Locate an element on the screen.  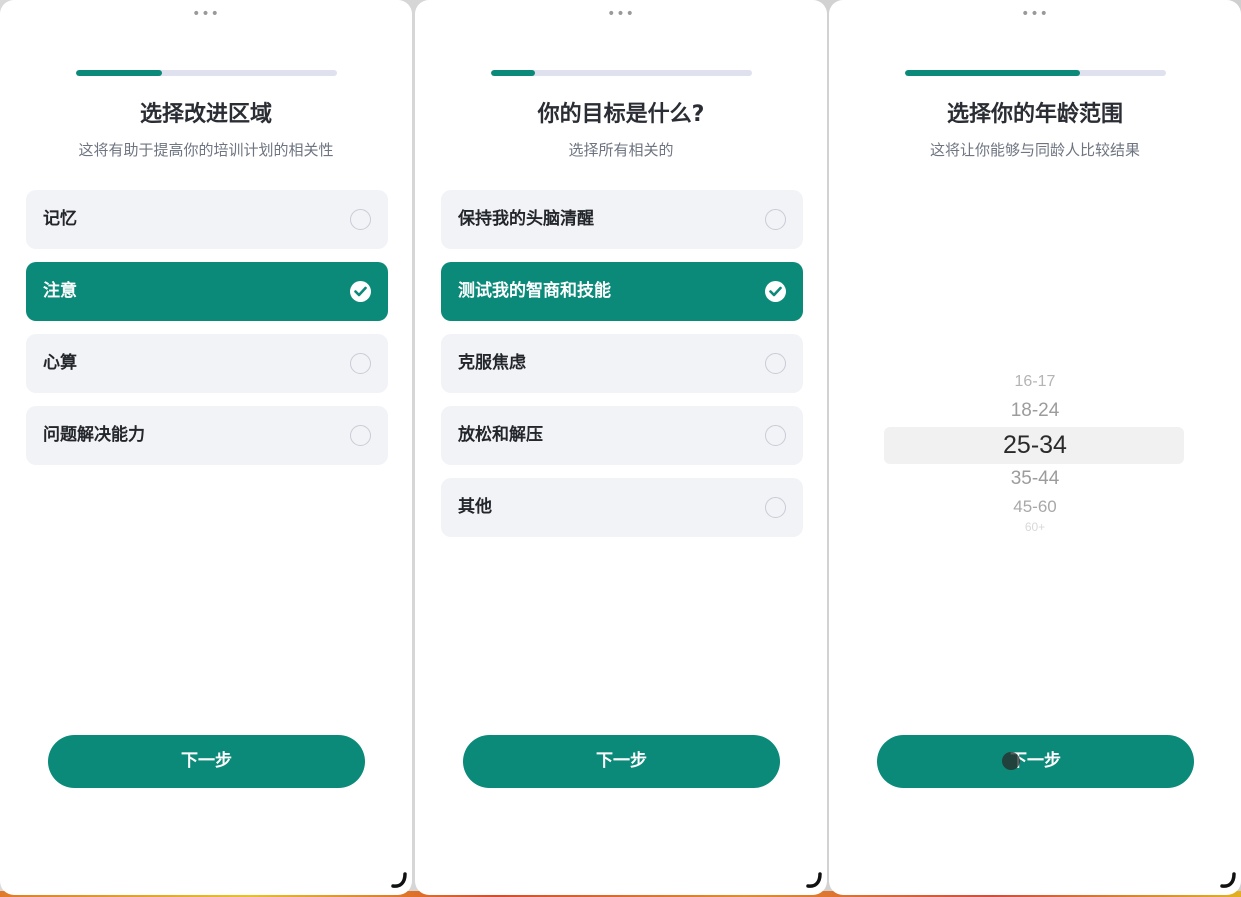
option-list: 记忆 注意 心算 问题解决能力 is located at coordinates (207, 334).